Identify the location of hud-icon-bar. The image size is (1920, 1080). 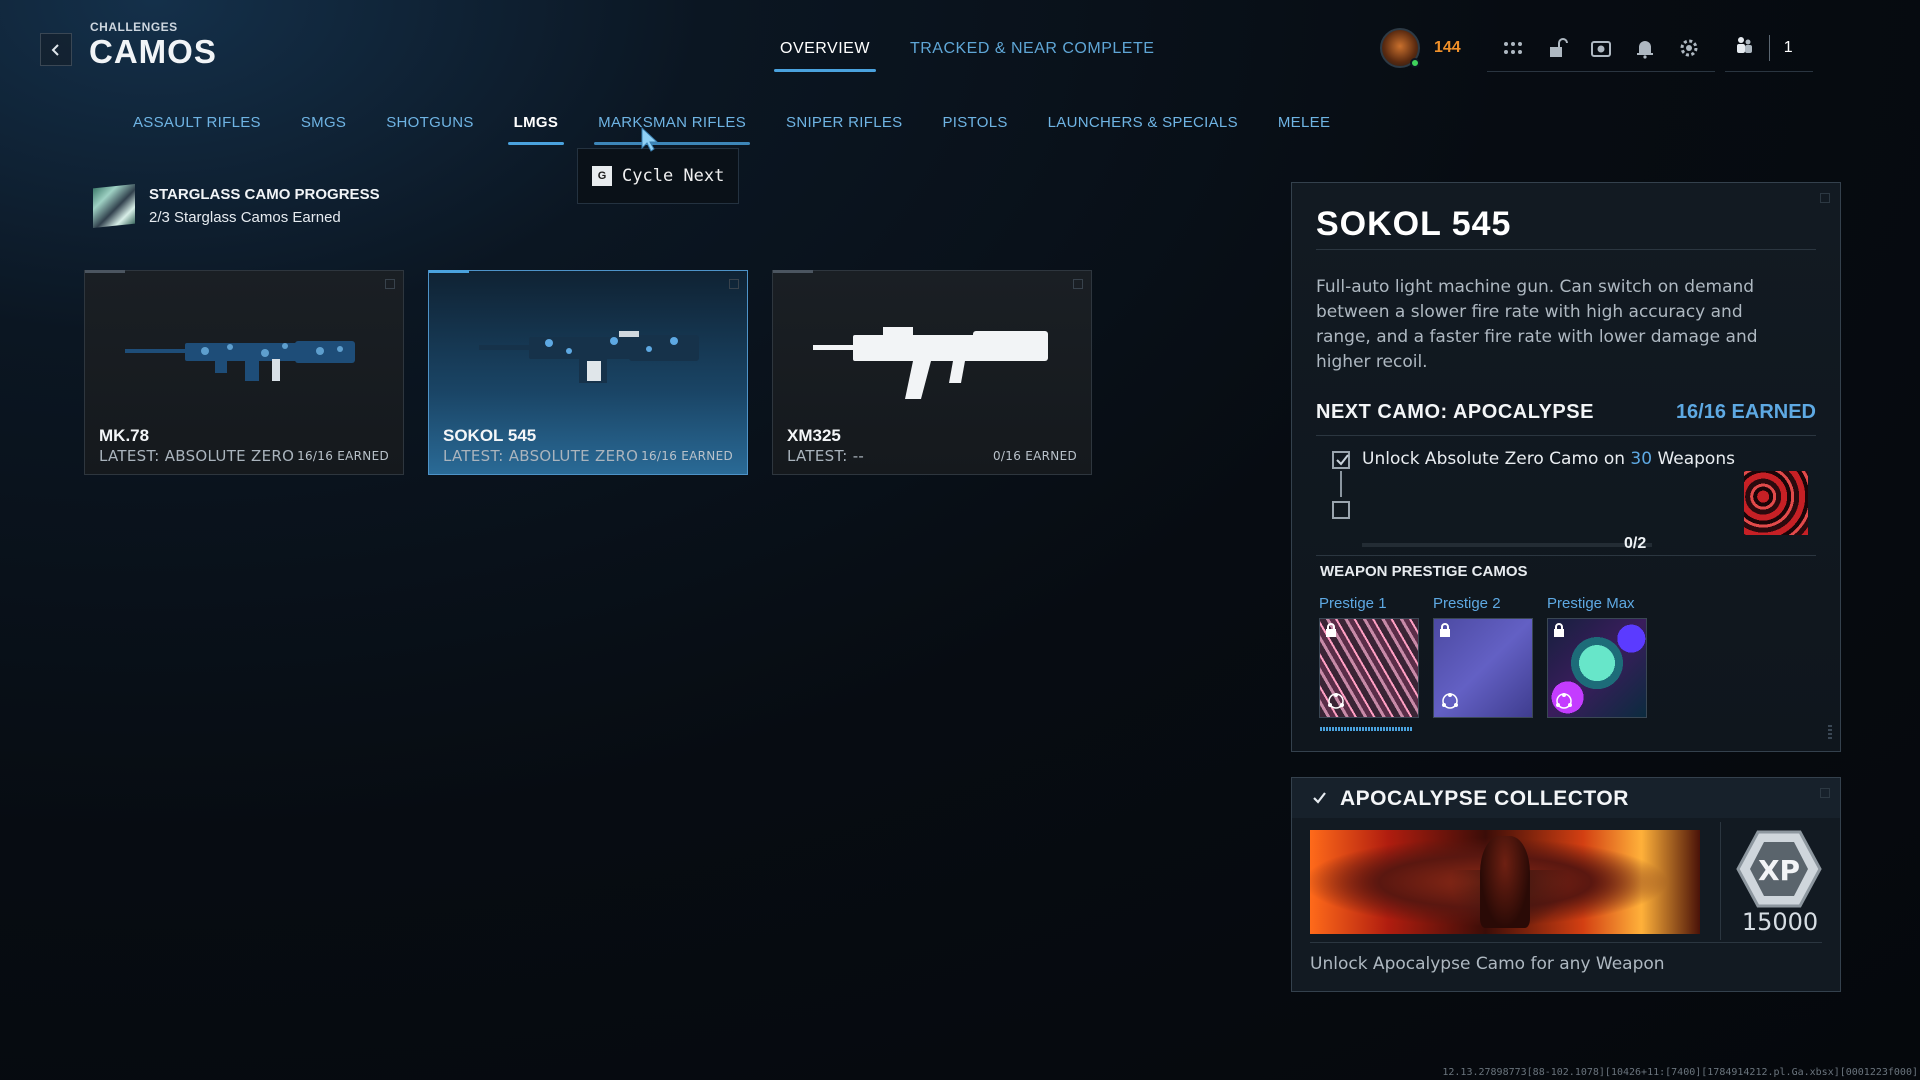
(1600, 48).